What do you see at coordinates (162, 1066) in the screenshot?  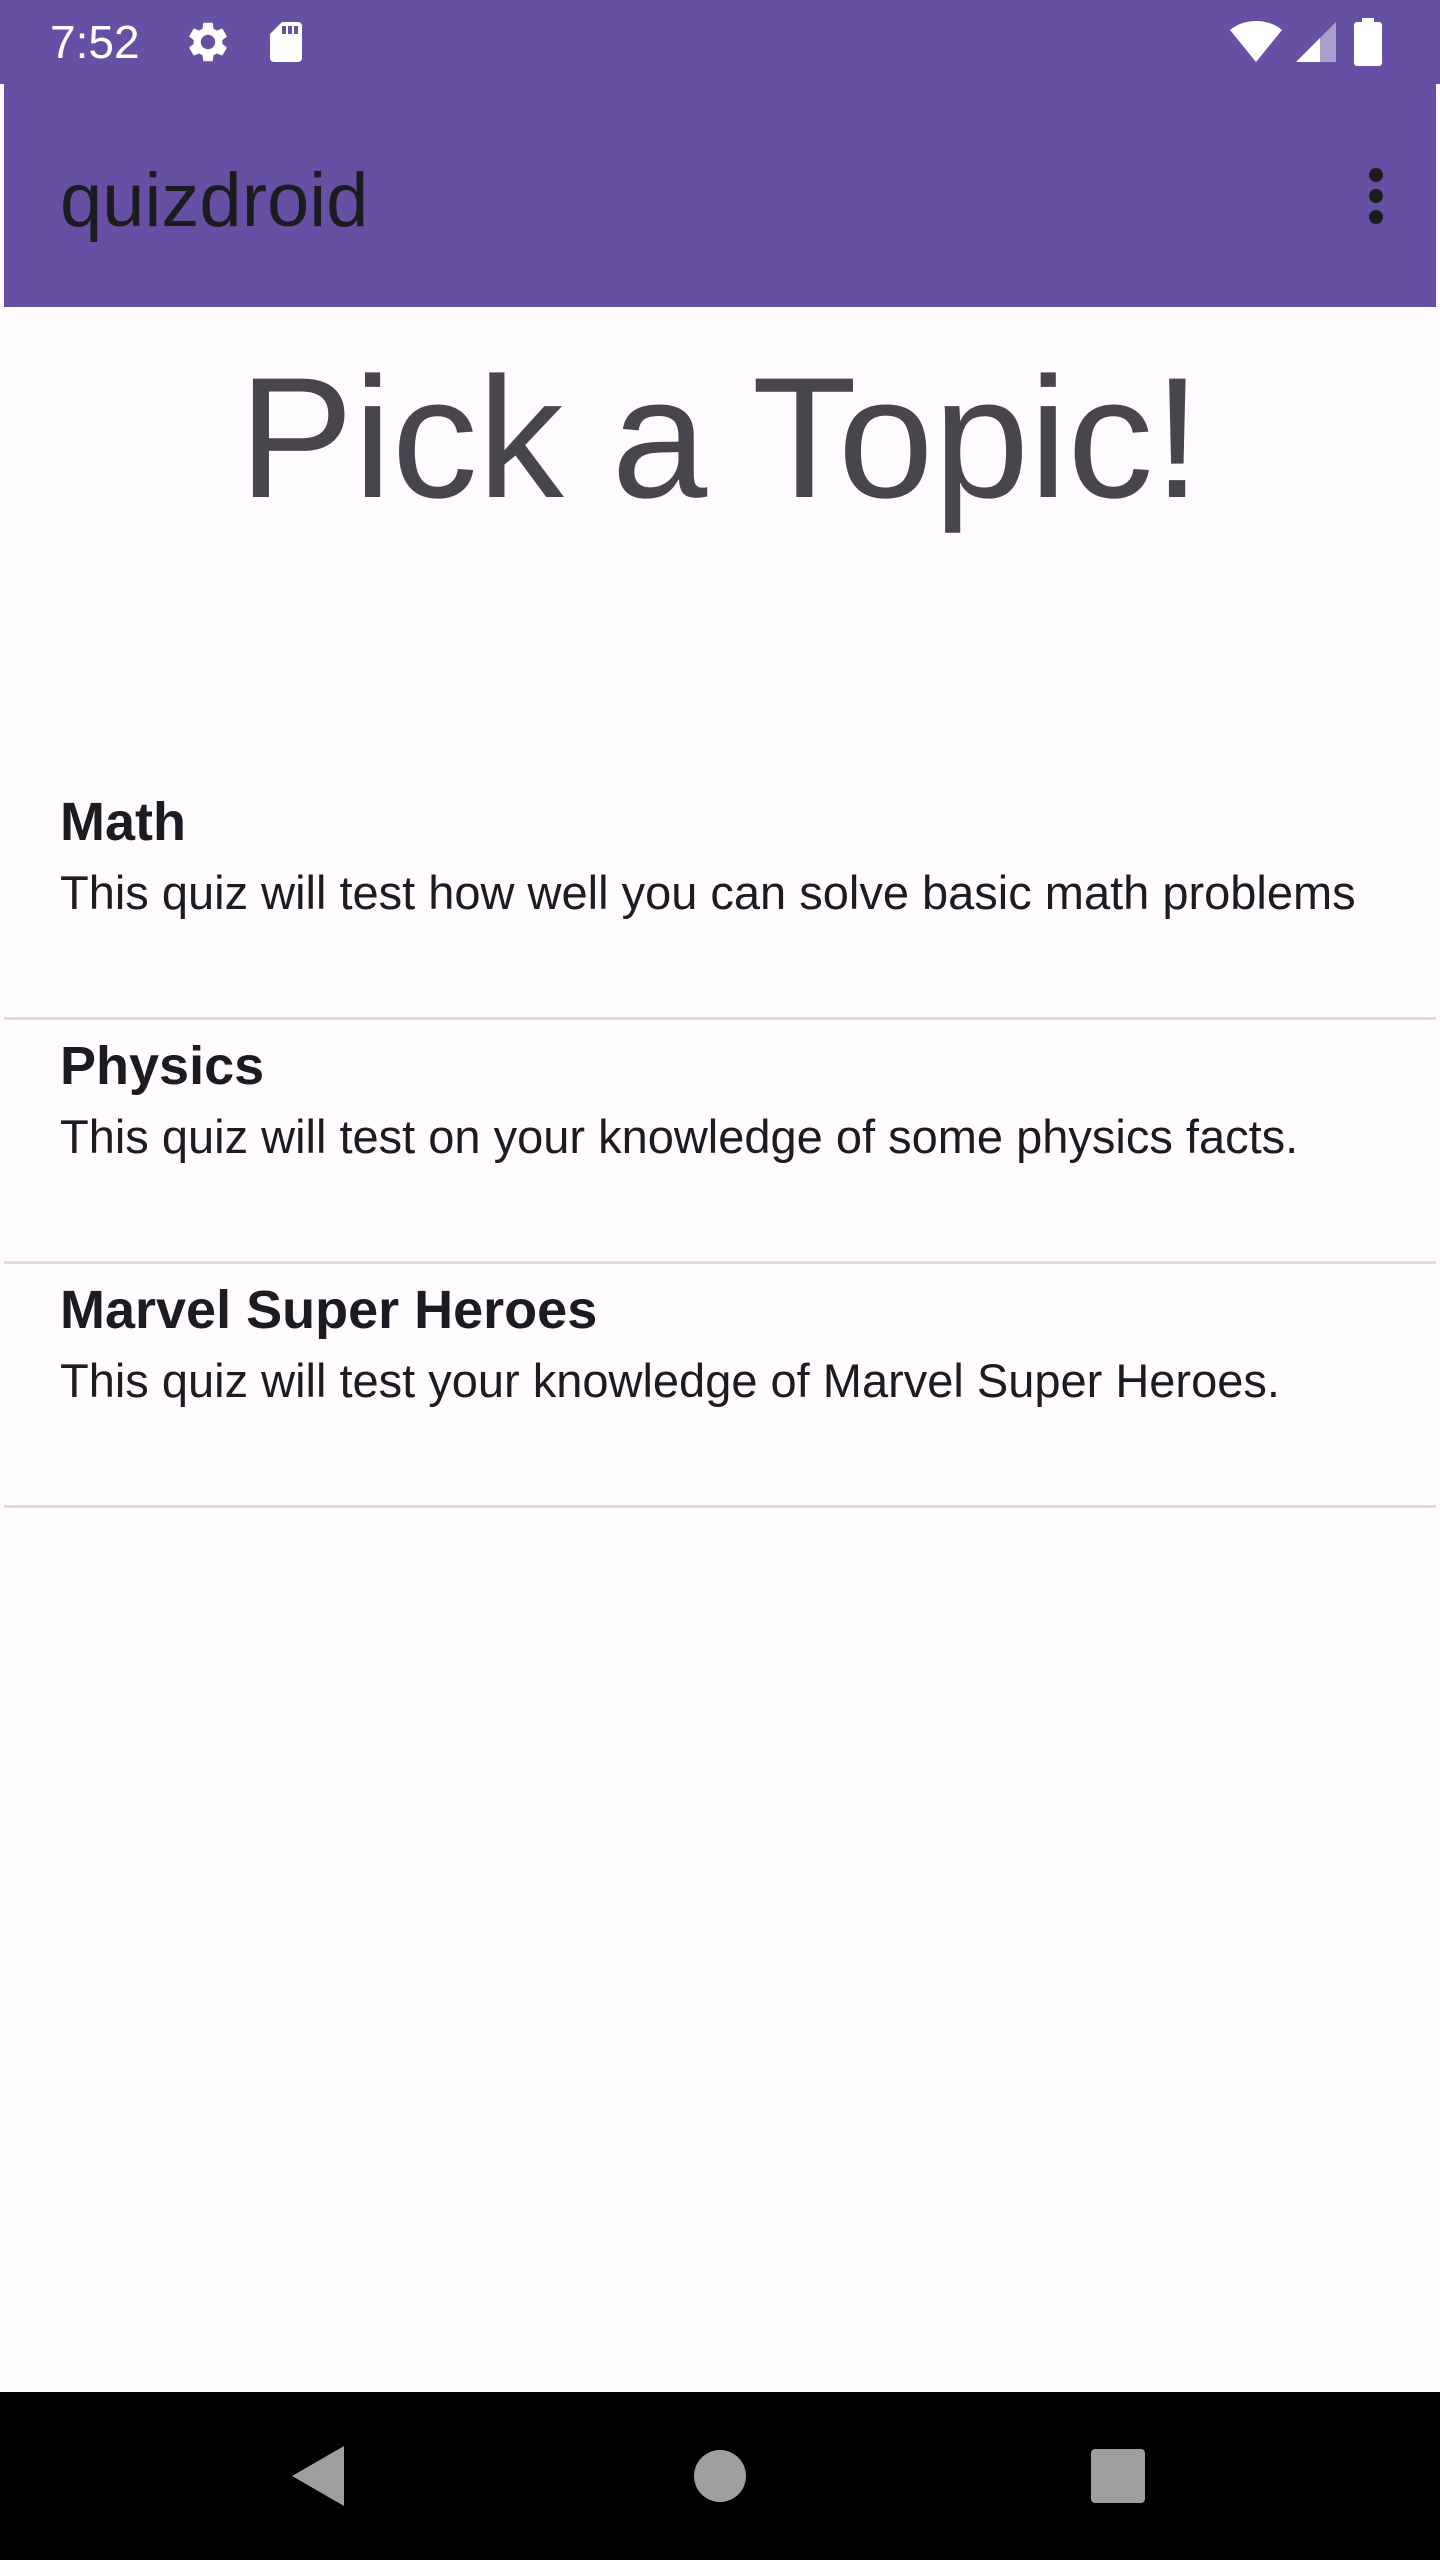 I see `topic-title: Physics` at bounding box center [162, 1066].